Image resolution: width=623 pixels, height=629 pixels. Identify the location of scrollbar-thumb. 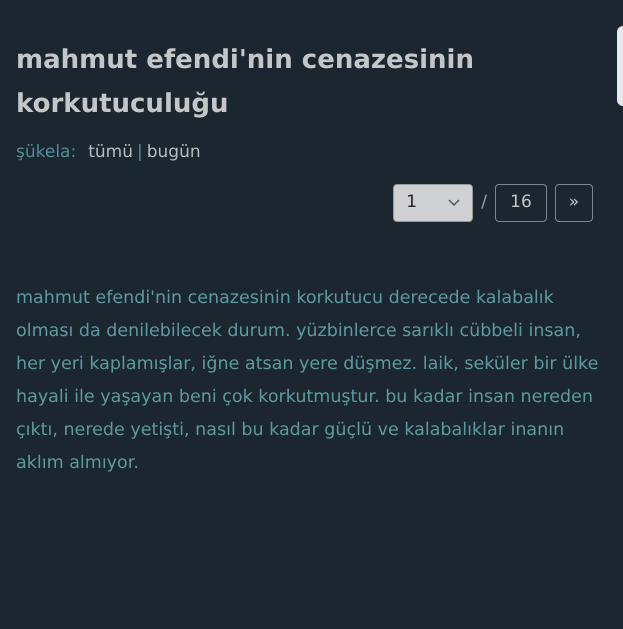
(620, 66).